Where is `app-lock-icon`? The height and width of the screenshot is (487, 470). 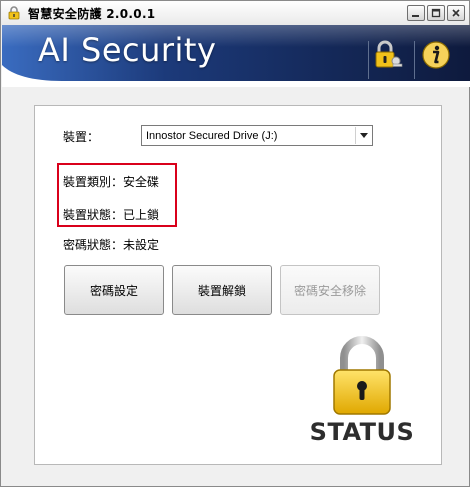
app-lock-icon is located at coordinates (14, 13).